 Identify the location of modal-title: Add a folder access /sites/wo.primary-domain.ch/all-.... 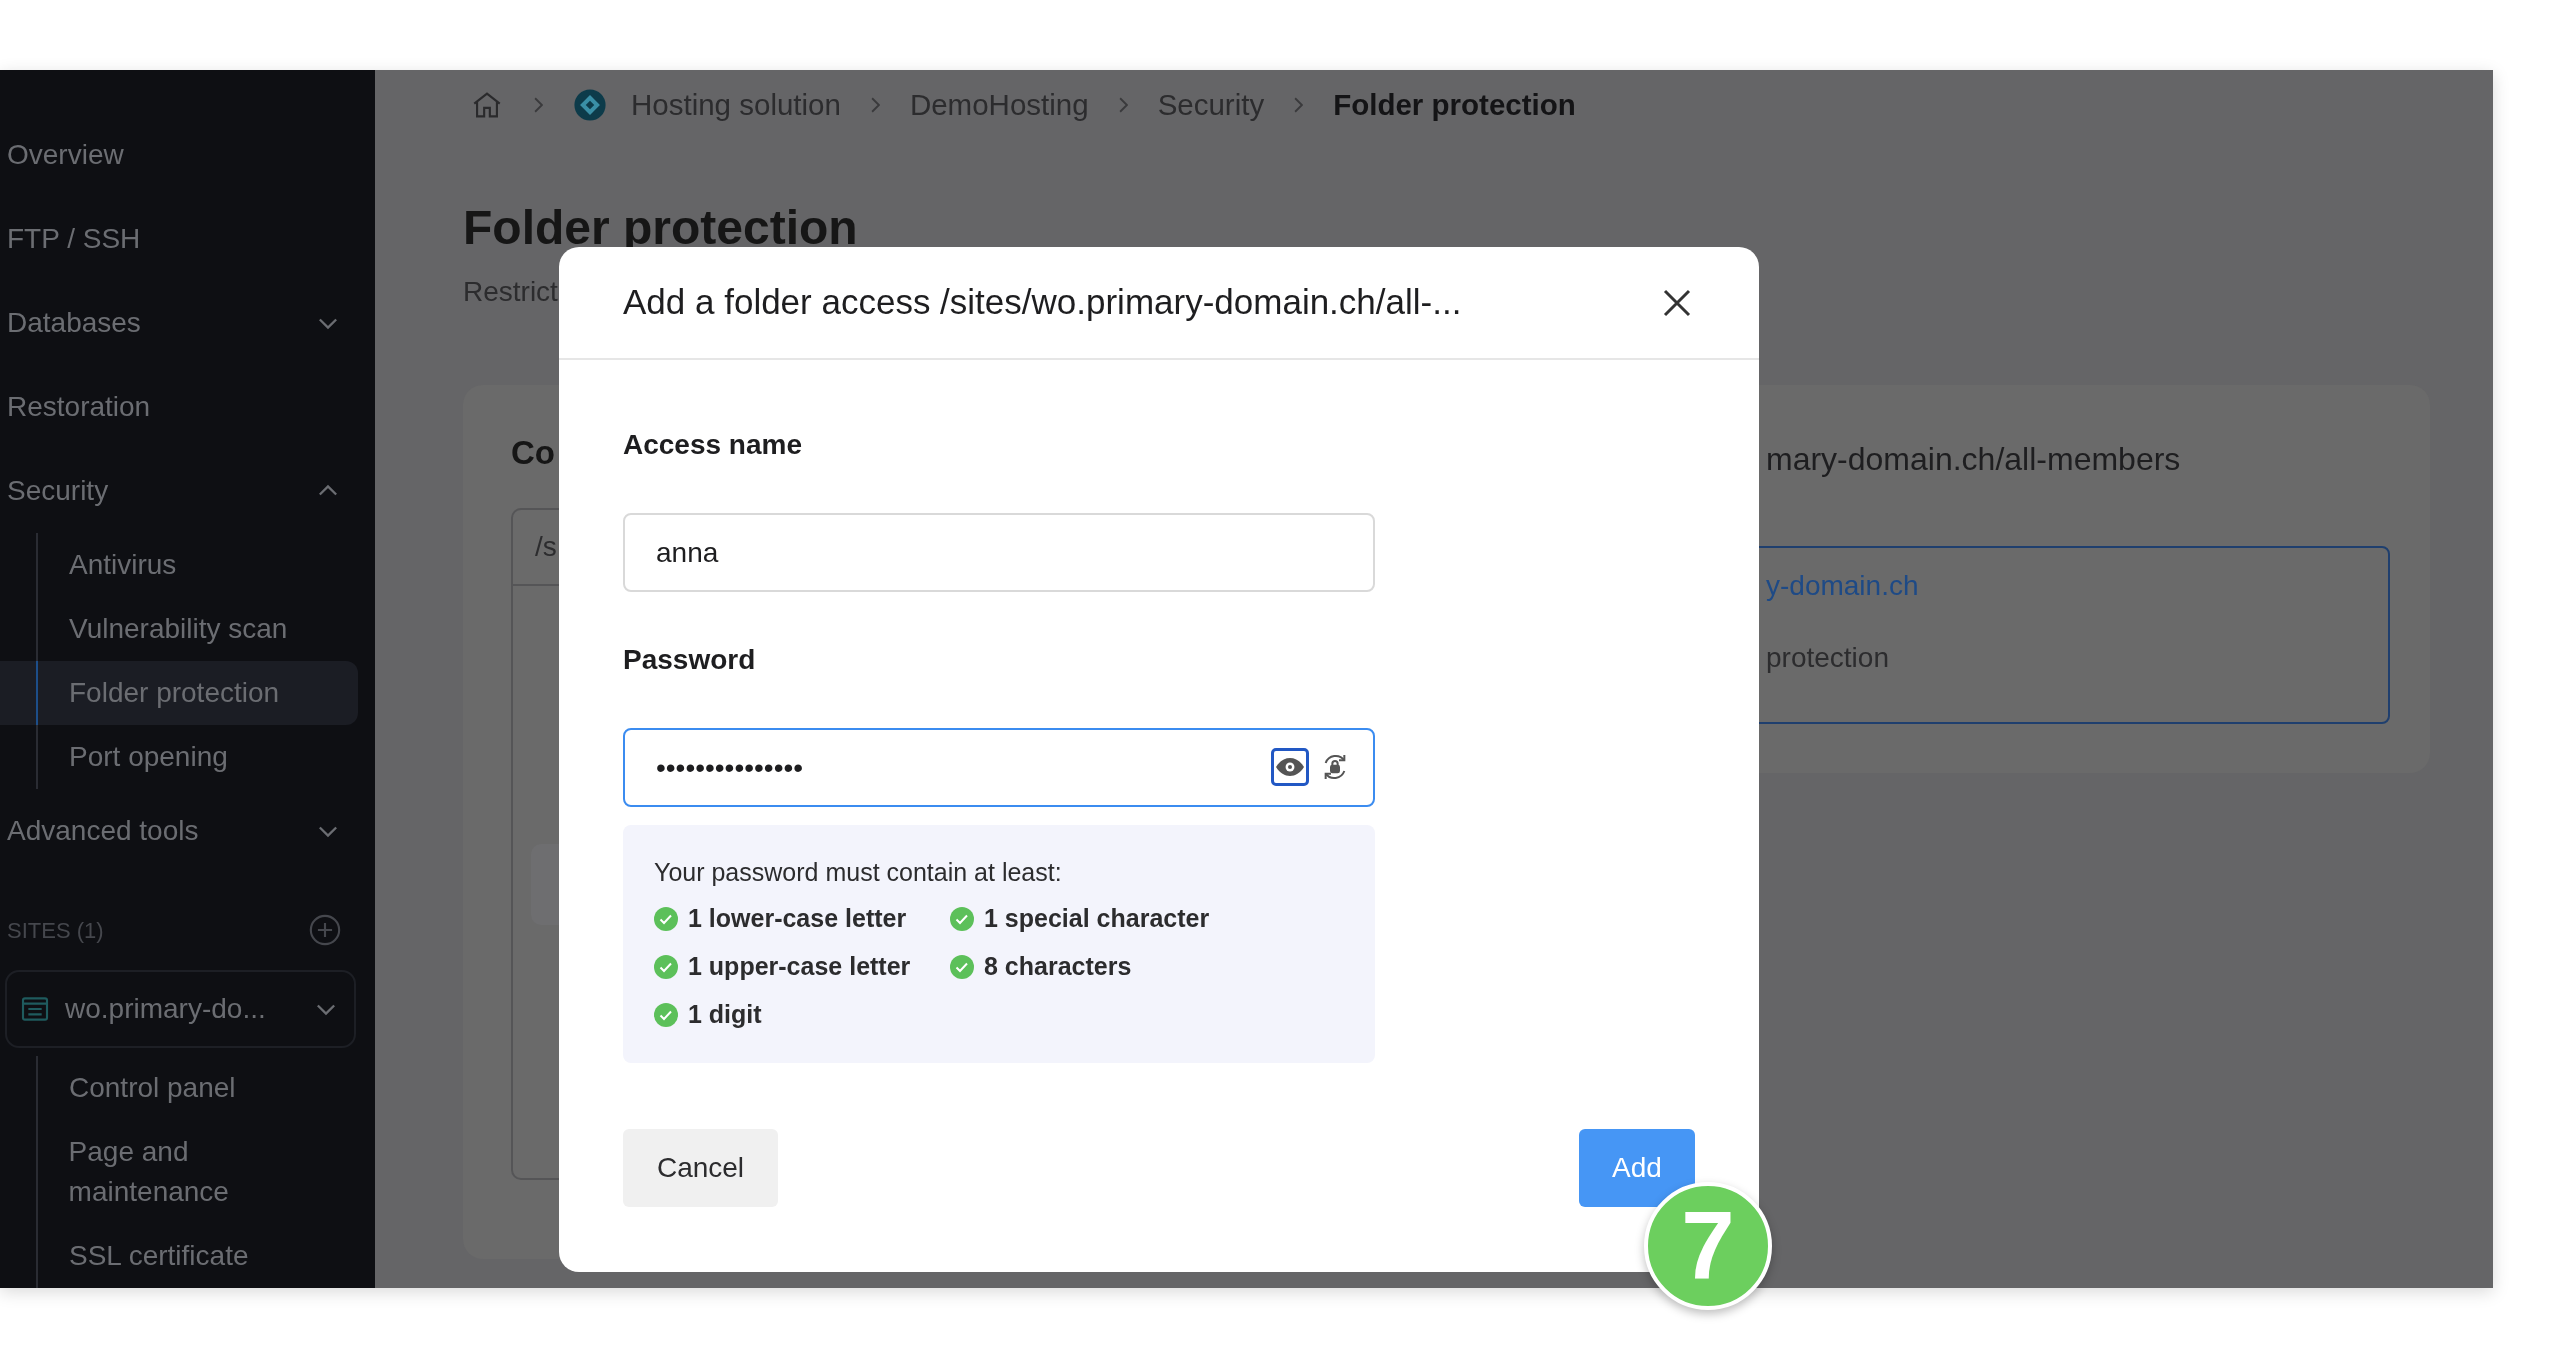
(1042, 302).